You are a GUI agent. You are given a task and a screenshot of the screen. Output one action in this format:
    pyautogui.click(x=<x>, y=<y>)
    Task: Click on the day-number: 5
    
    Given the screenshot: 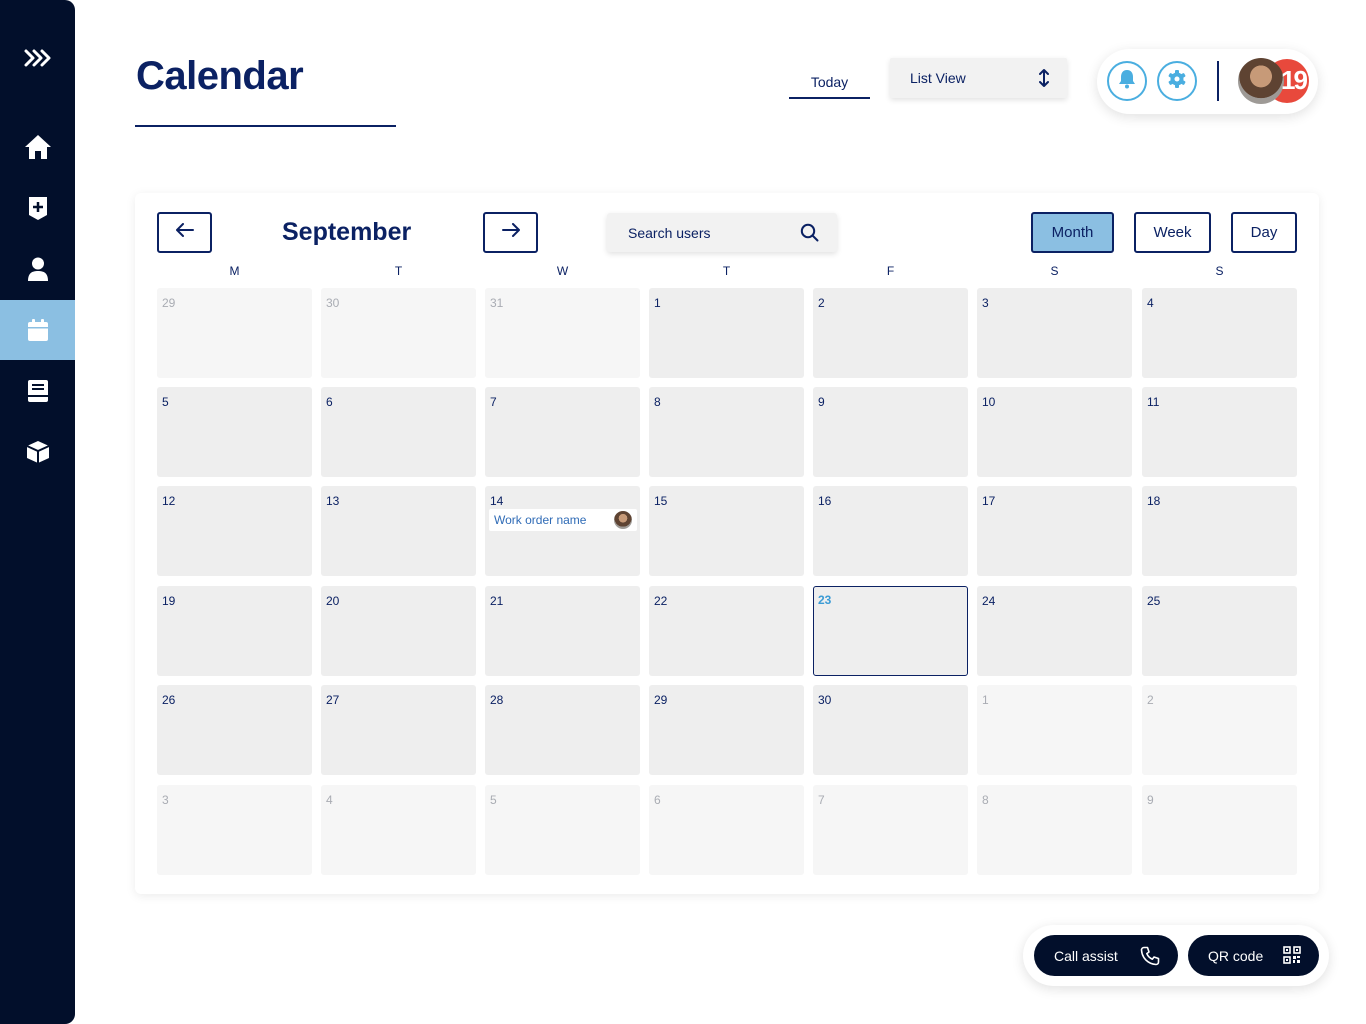 What is the action you would take?
    pyautogui.click(x=493, y=800)
    